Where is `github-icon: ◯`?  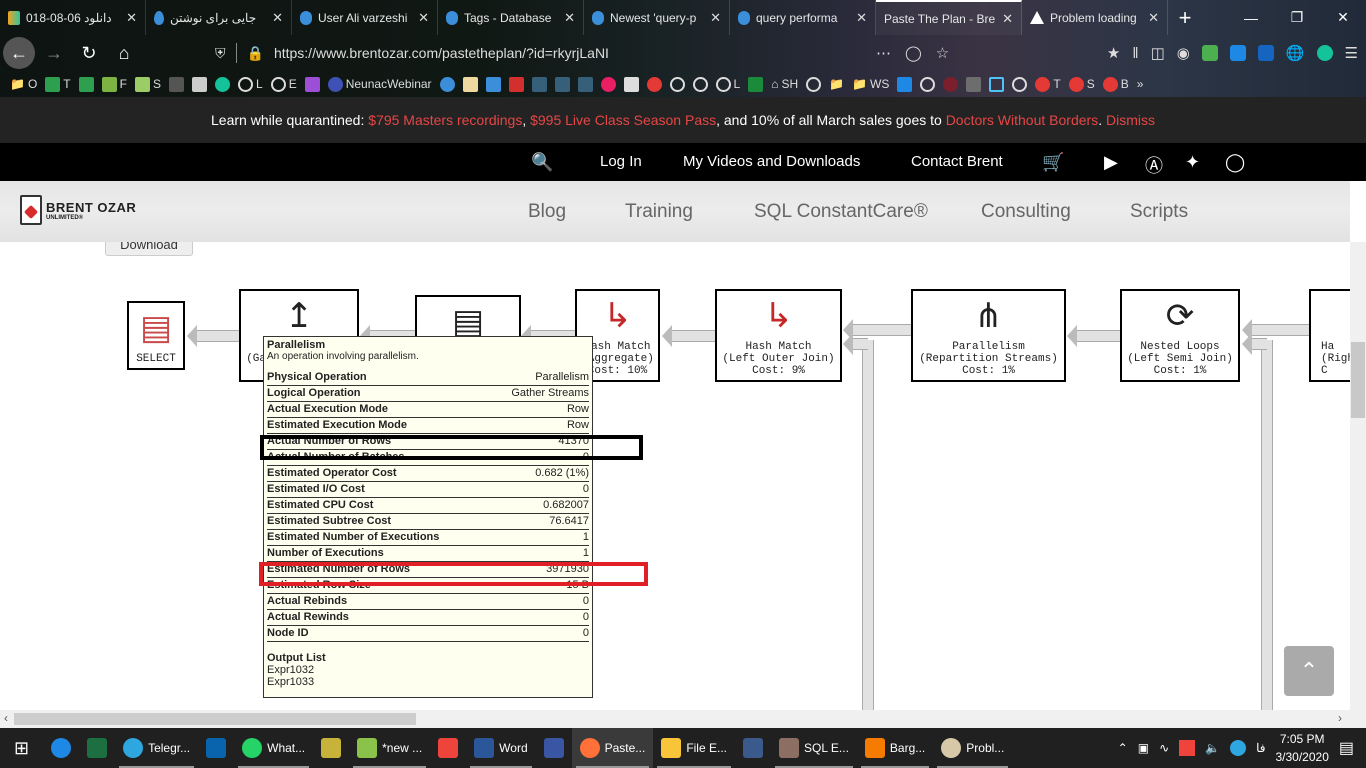
github-icon: ◯ is located at coordinates (1235, 162).